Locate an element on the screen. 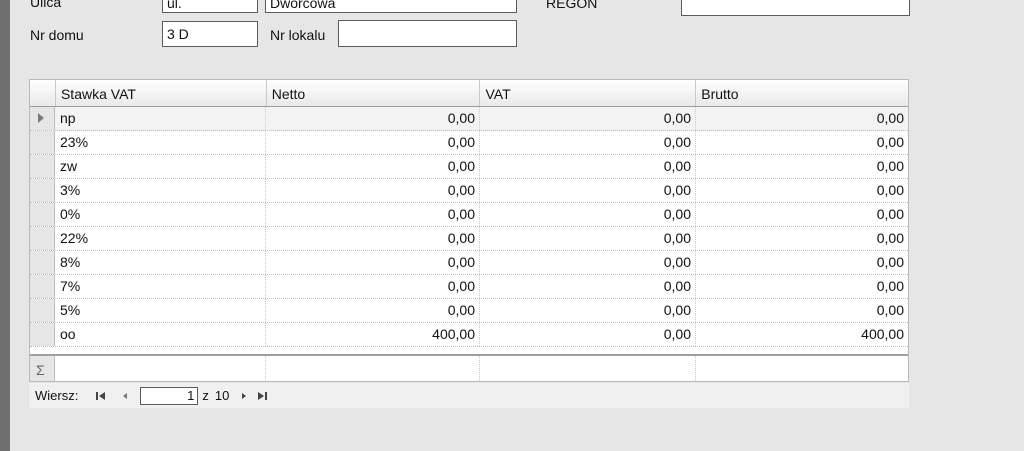  nr-lokalu-field is located at coordinates (427, 33).